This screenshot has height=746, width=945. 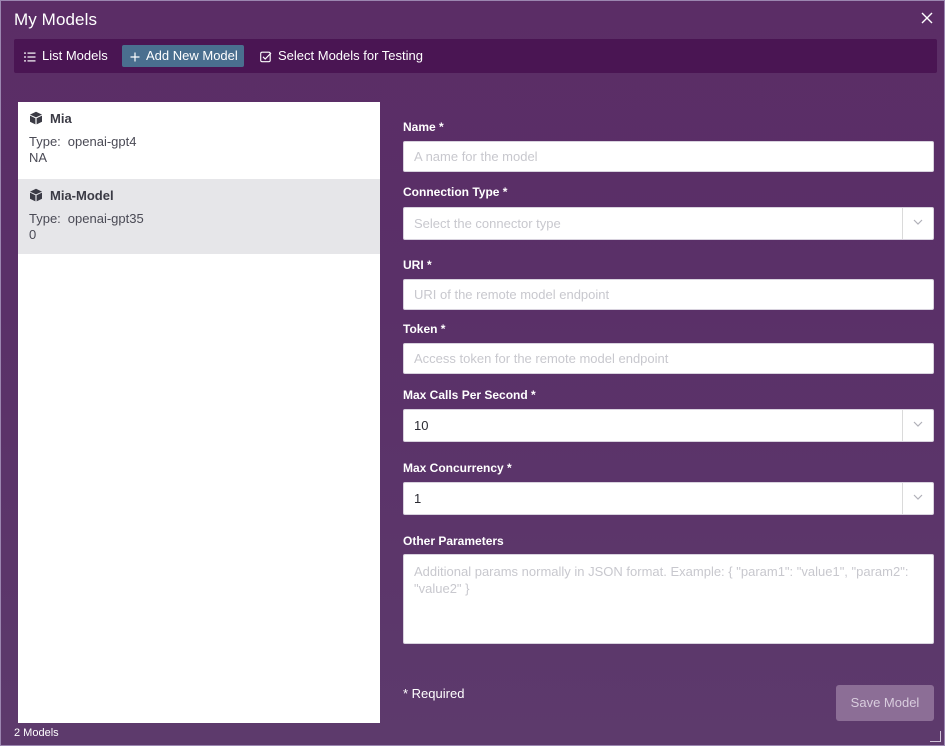 What do you see at coordinates (105, 218) in the screenshot?
I see `model-type-value: openai-gpt35` at bounding box center [105, 218].